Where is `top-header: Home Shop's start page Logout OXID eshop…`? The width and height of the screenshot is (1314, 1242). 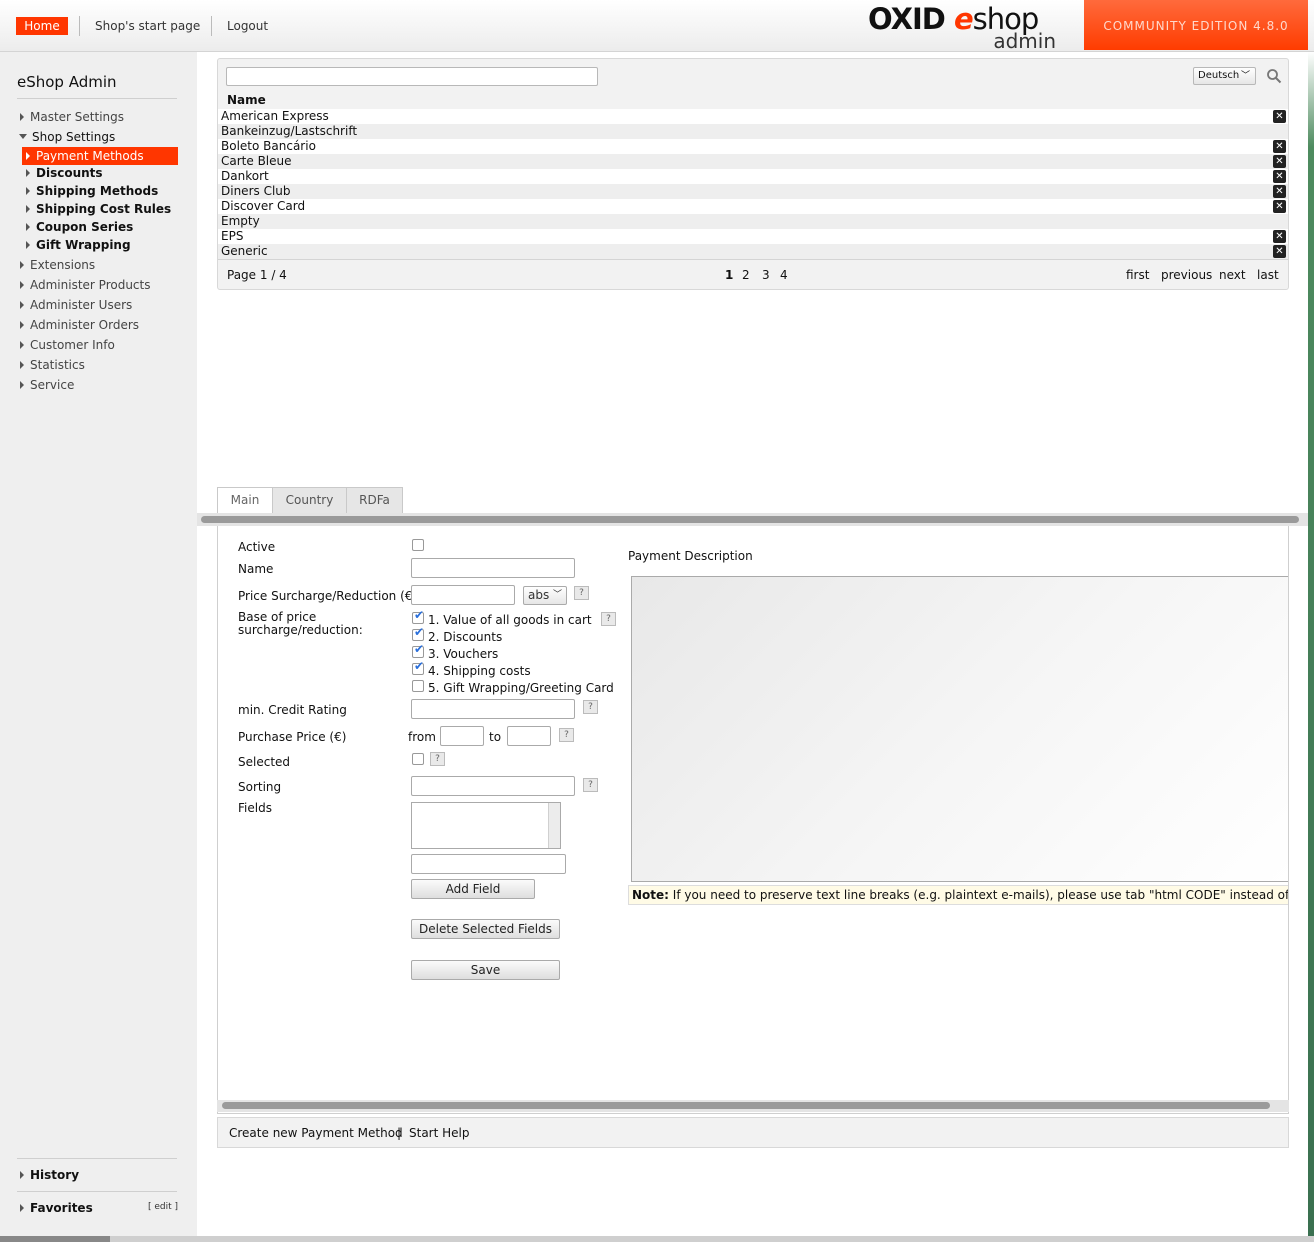 top-header: Home Shop's start page Logout OXID eshop… is located at coordinates (657, 26).